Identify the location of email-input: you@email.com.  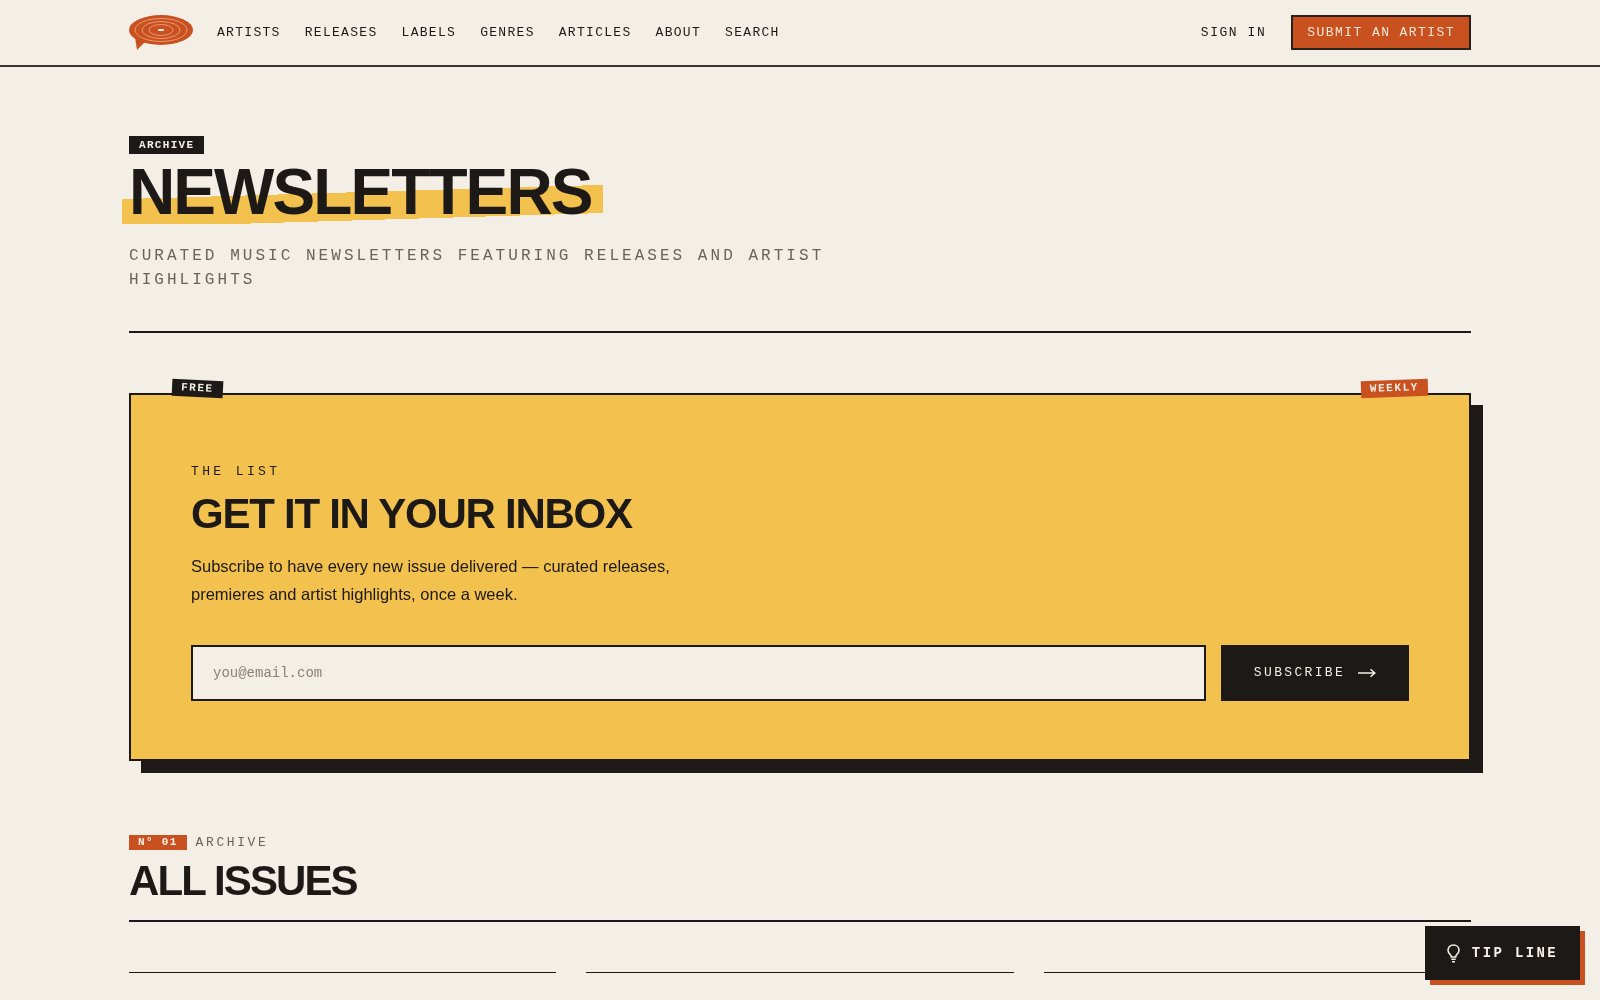
(698, 673).